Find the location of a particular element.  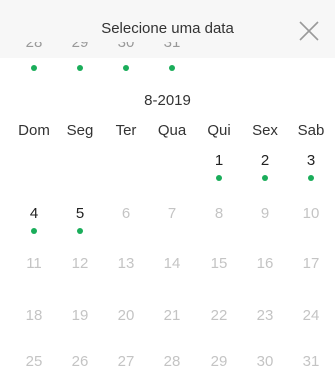

calendar-day: 13 is located at coordinates (126, 263).